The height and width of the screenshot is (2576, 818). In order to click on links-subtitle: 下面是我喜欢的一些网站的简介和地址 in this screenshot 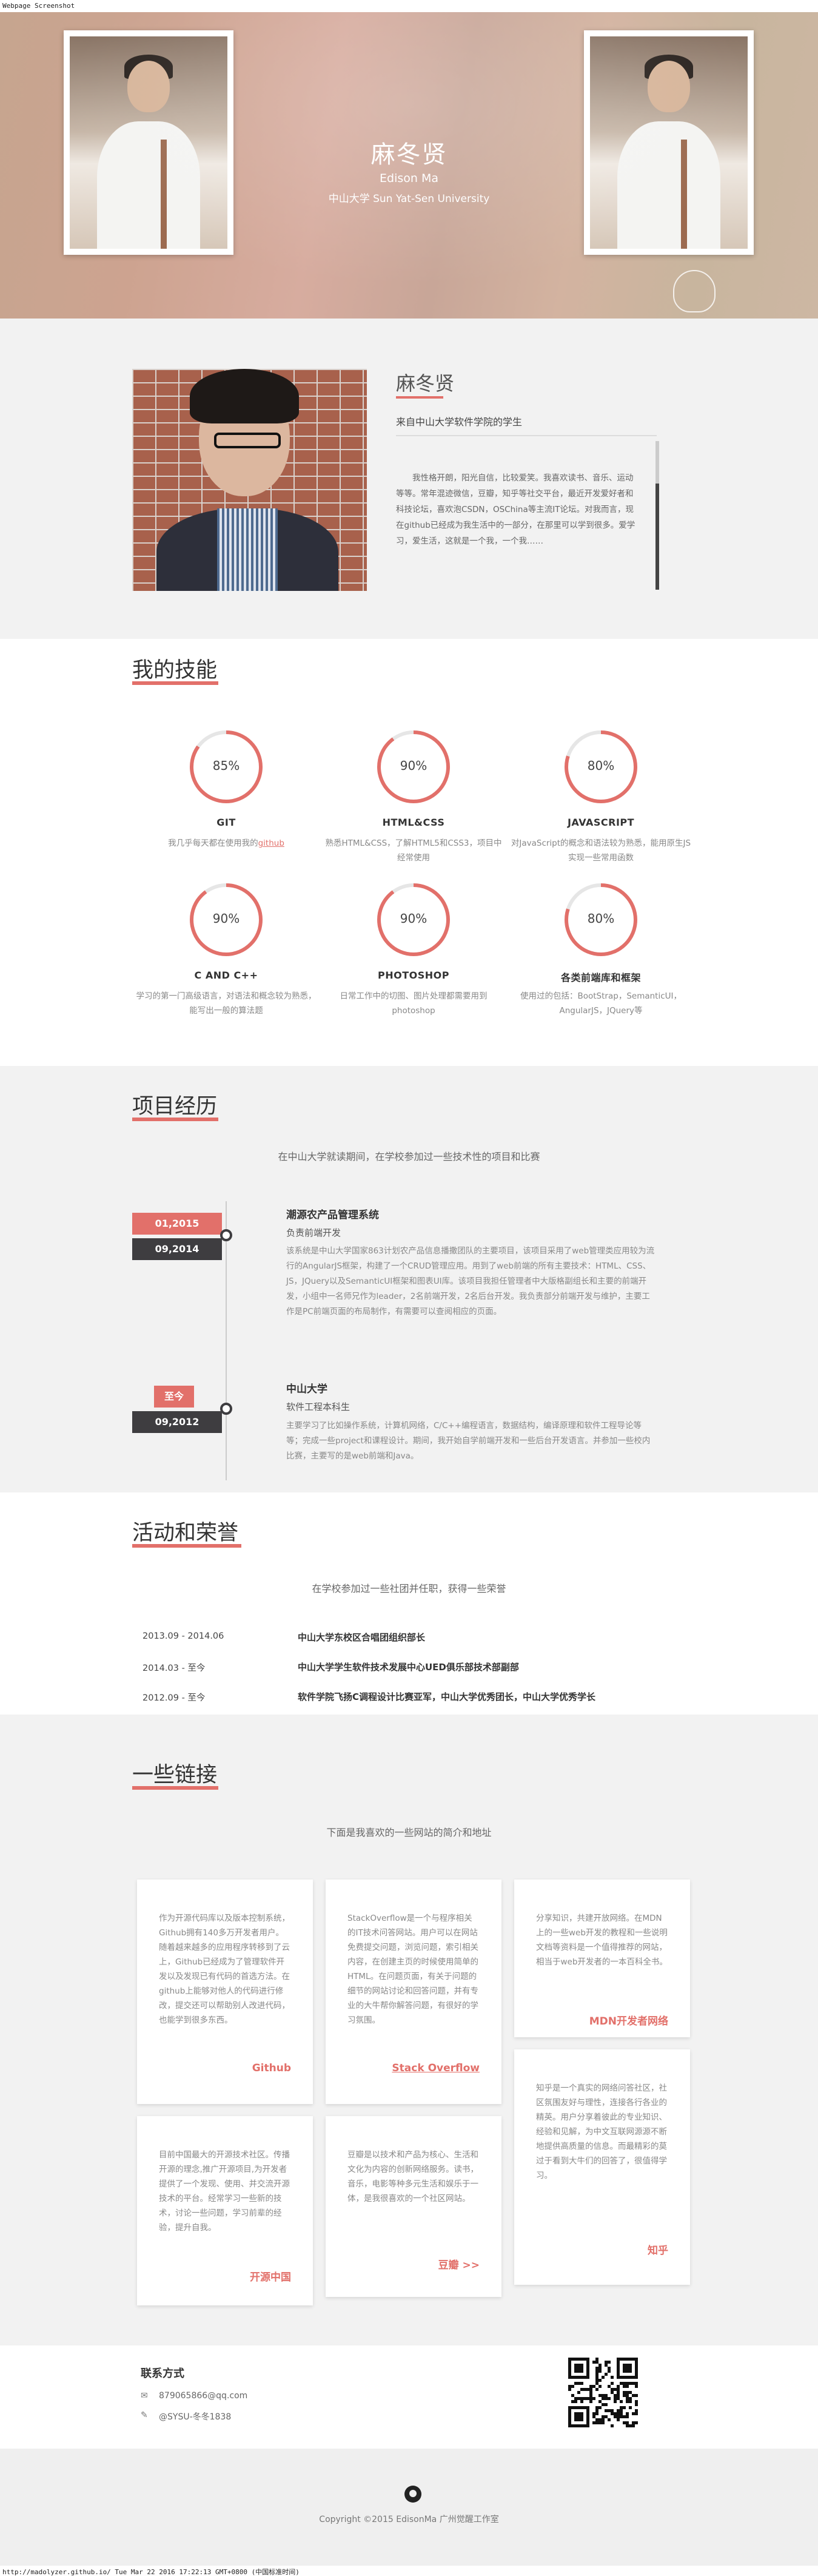, I will do `click(409, 1833)`.